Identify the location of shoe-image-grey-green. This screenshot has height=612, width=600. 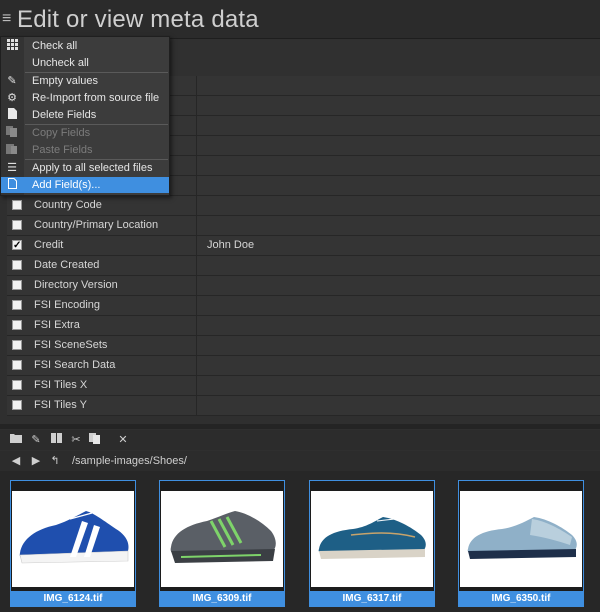
(222, 539).